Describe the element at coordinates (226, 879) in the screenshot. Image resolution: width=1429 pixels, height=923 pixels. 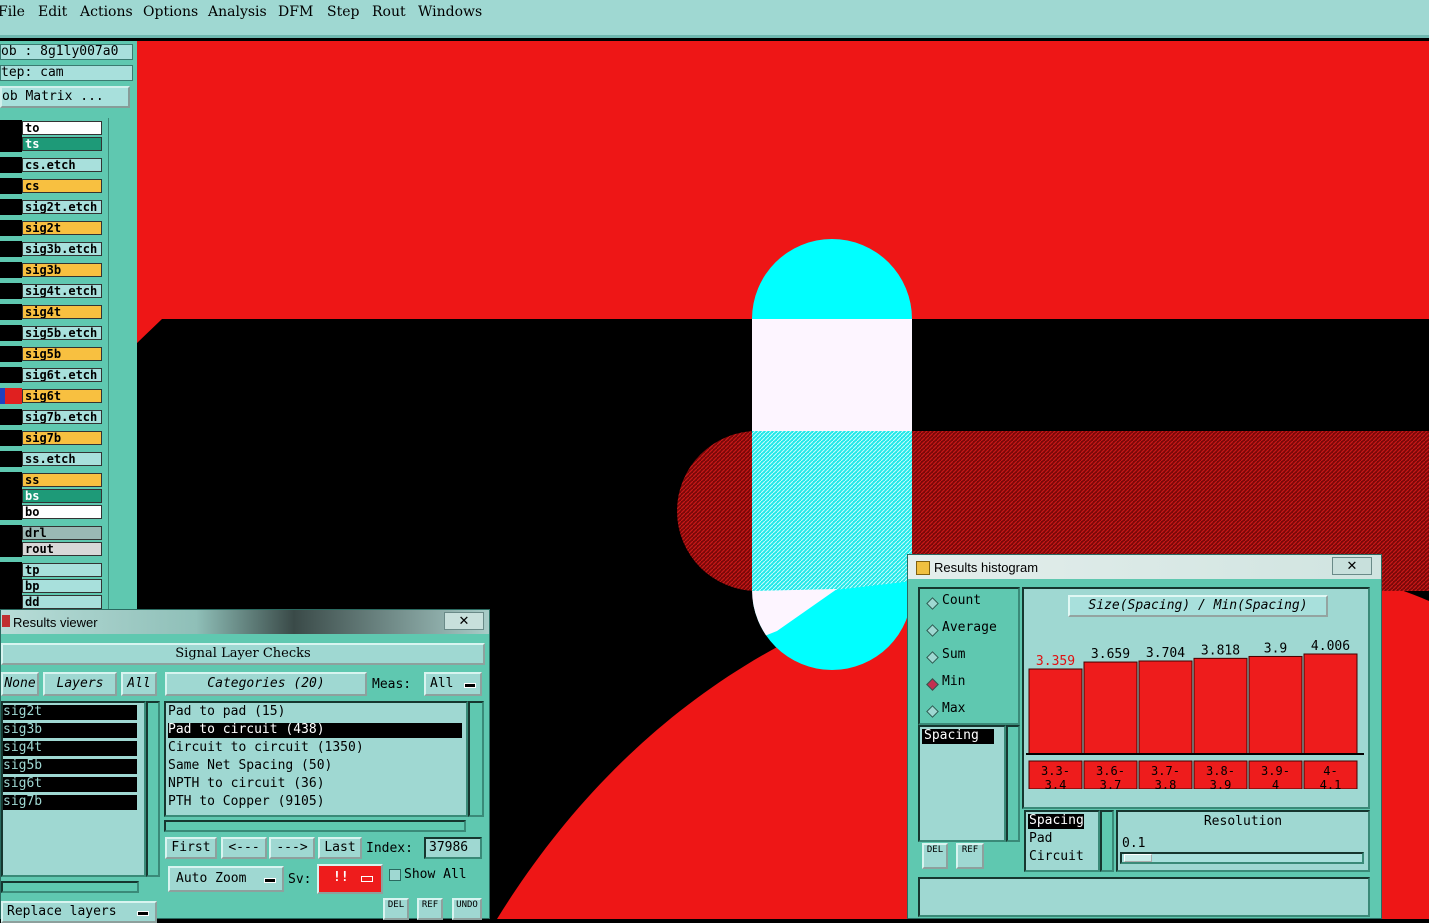
I see `auto-zoom-dropdown: Auto Zoom` at that location.